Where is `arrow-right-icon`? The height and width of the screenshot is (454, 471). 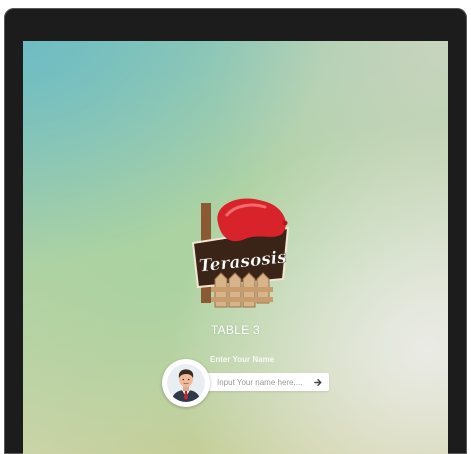
arrow-right-icon is located at coordinates (317, 382).